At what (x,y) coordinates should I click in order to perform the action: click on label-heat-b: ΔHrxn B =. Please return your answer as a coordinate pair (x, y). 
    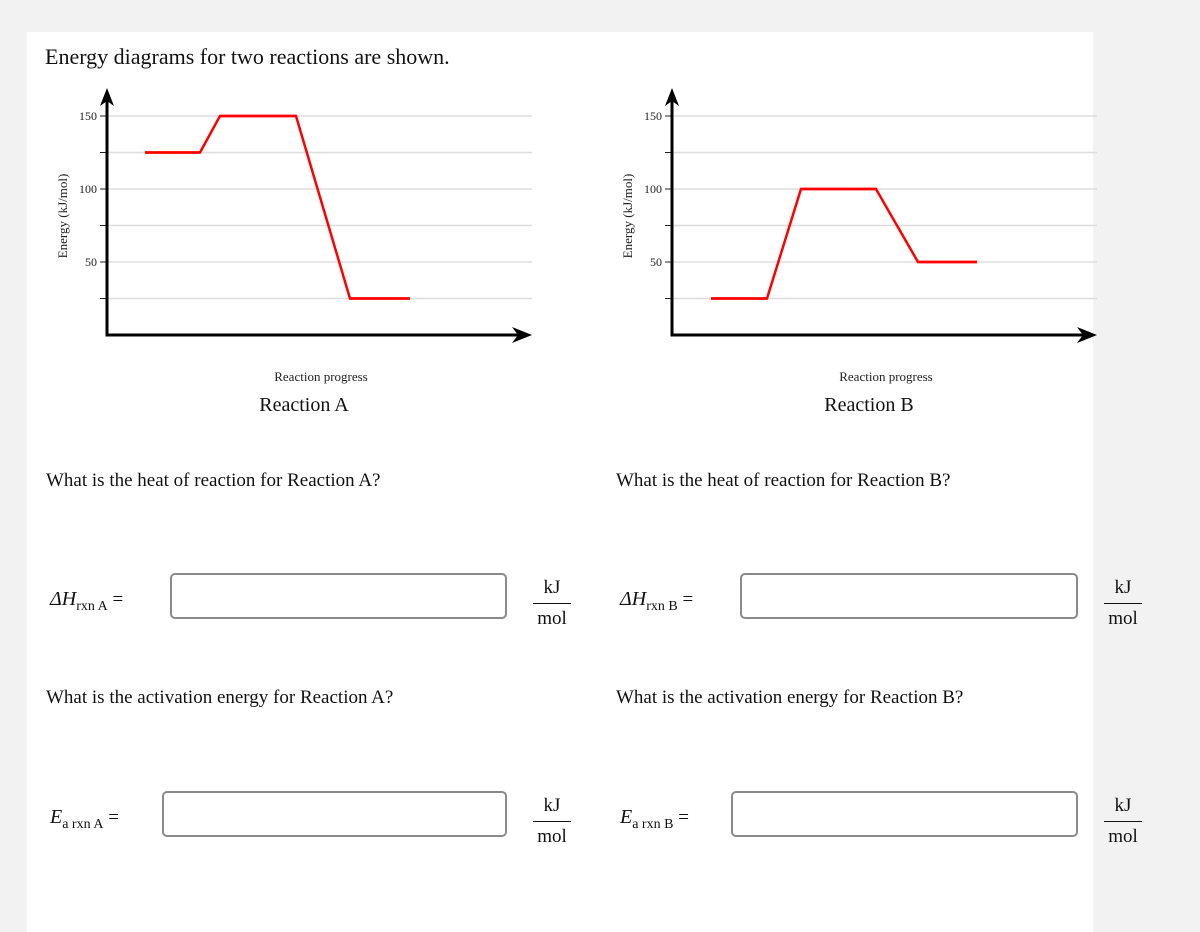
    Looking at the image, I should click on (656, 601).